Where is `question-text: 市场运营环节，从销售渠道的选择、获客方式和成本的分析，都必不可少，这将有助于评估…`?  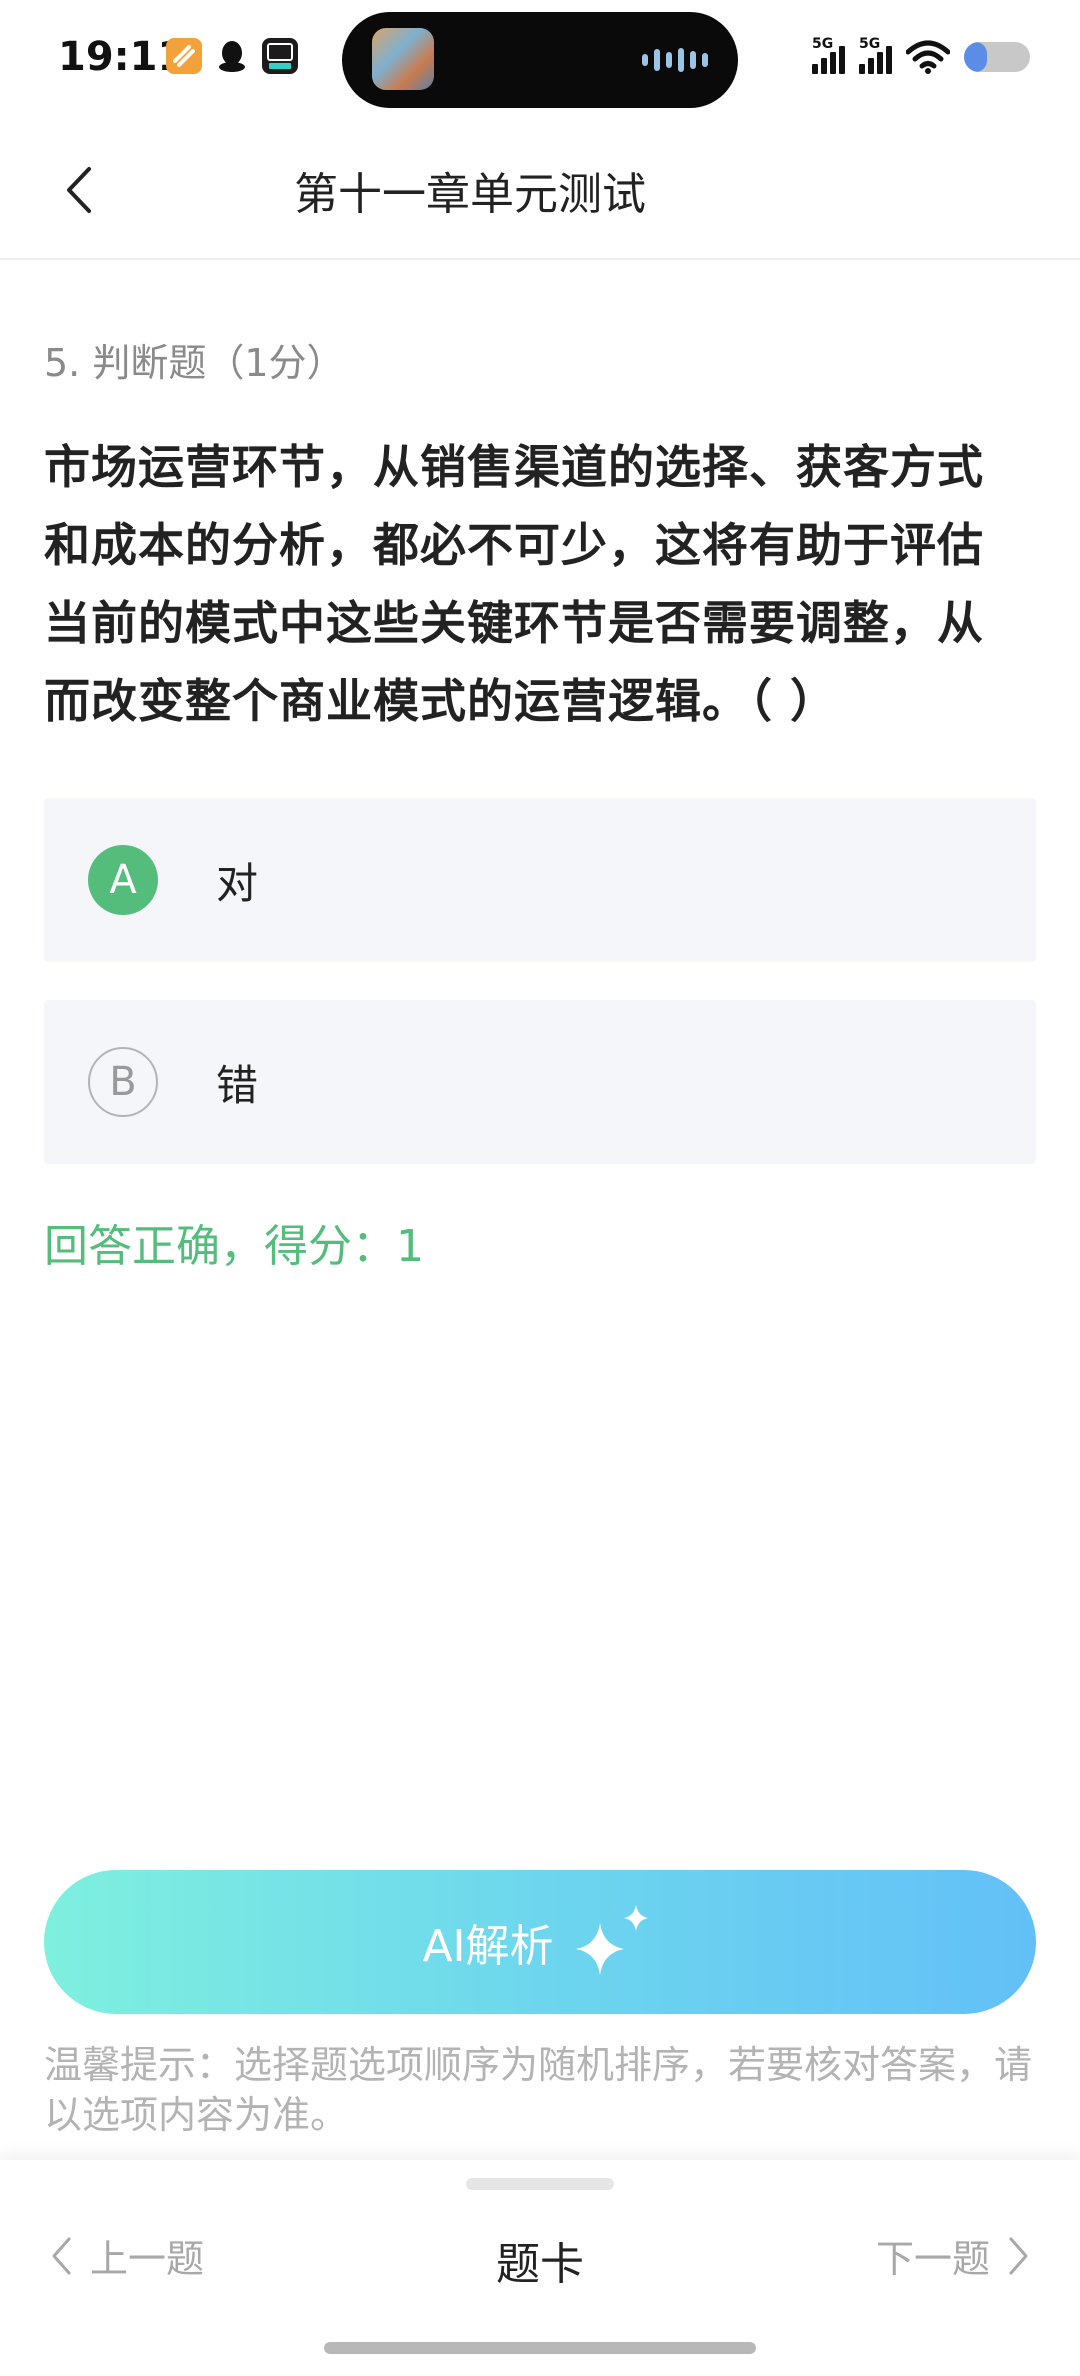 question-text: 市场运营环节，从销售渠道的选择、获客方式和成本的分析，都必不可少，这将有助于评估… is located at coordinates (514, 584).